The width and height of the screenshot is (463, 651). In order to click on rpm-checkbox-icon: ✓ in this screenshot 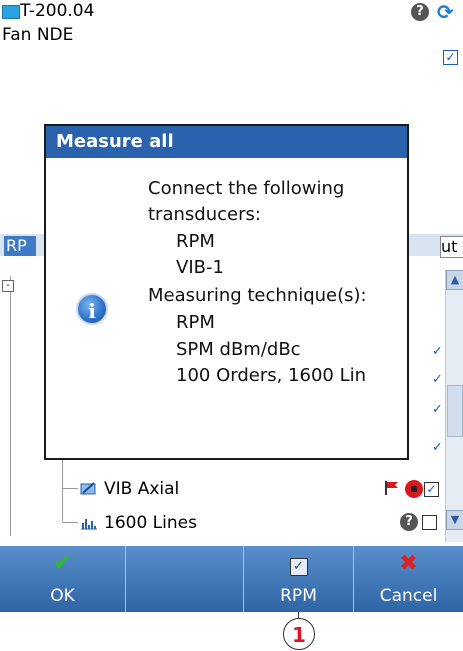, I will do `click(298, 564)`.